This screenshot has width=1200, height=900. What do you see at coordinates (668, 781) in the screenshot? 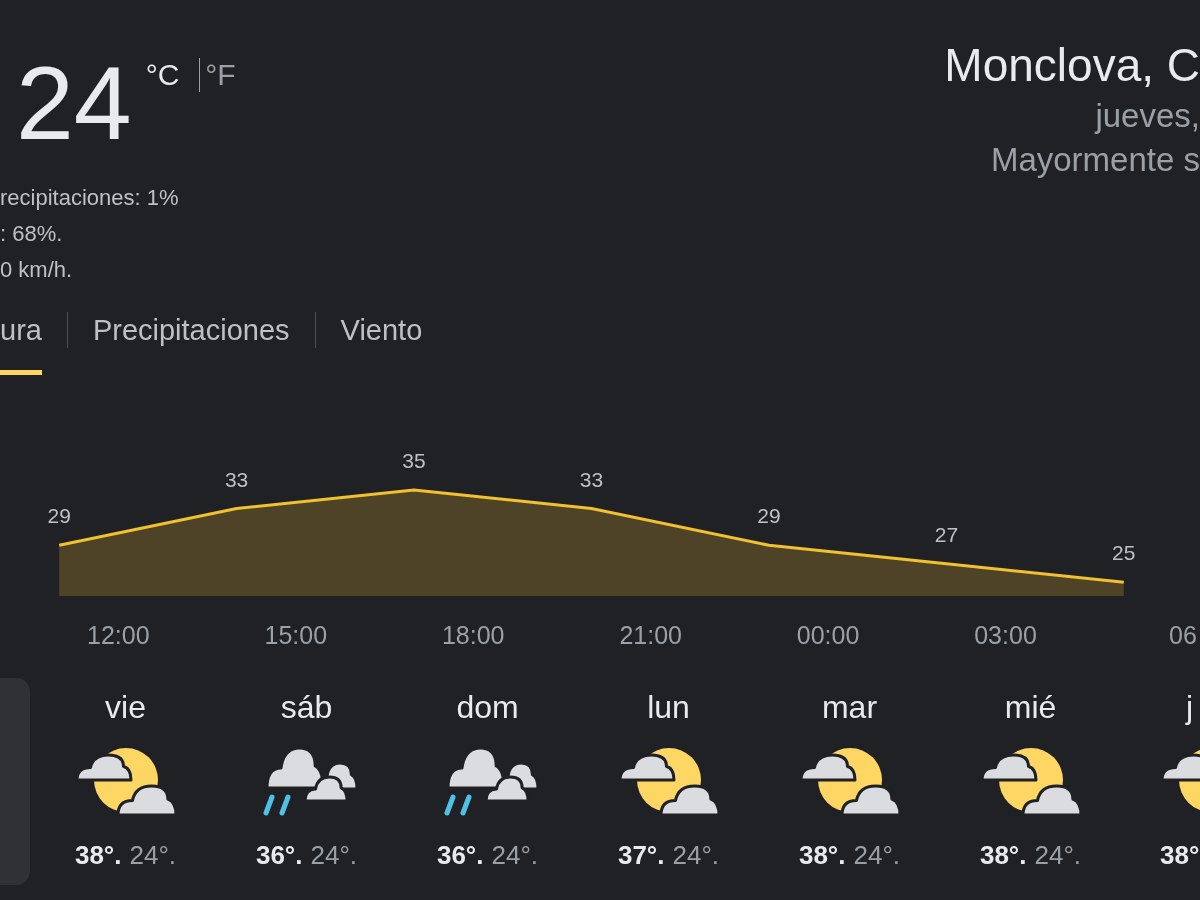
I see `day-tile: lun 37°. 24°.` at bounding box center [668, 781].